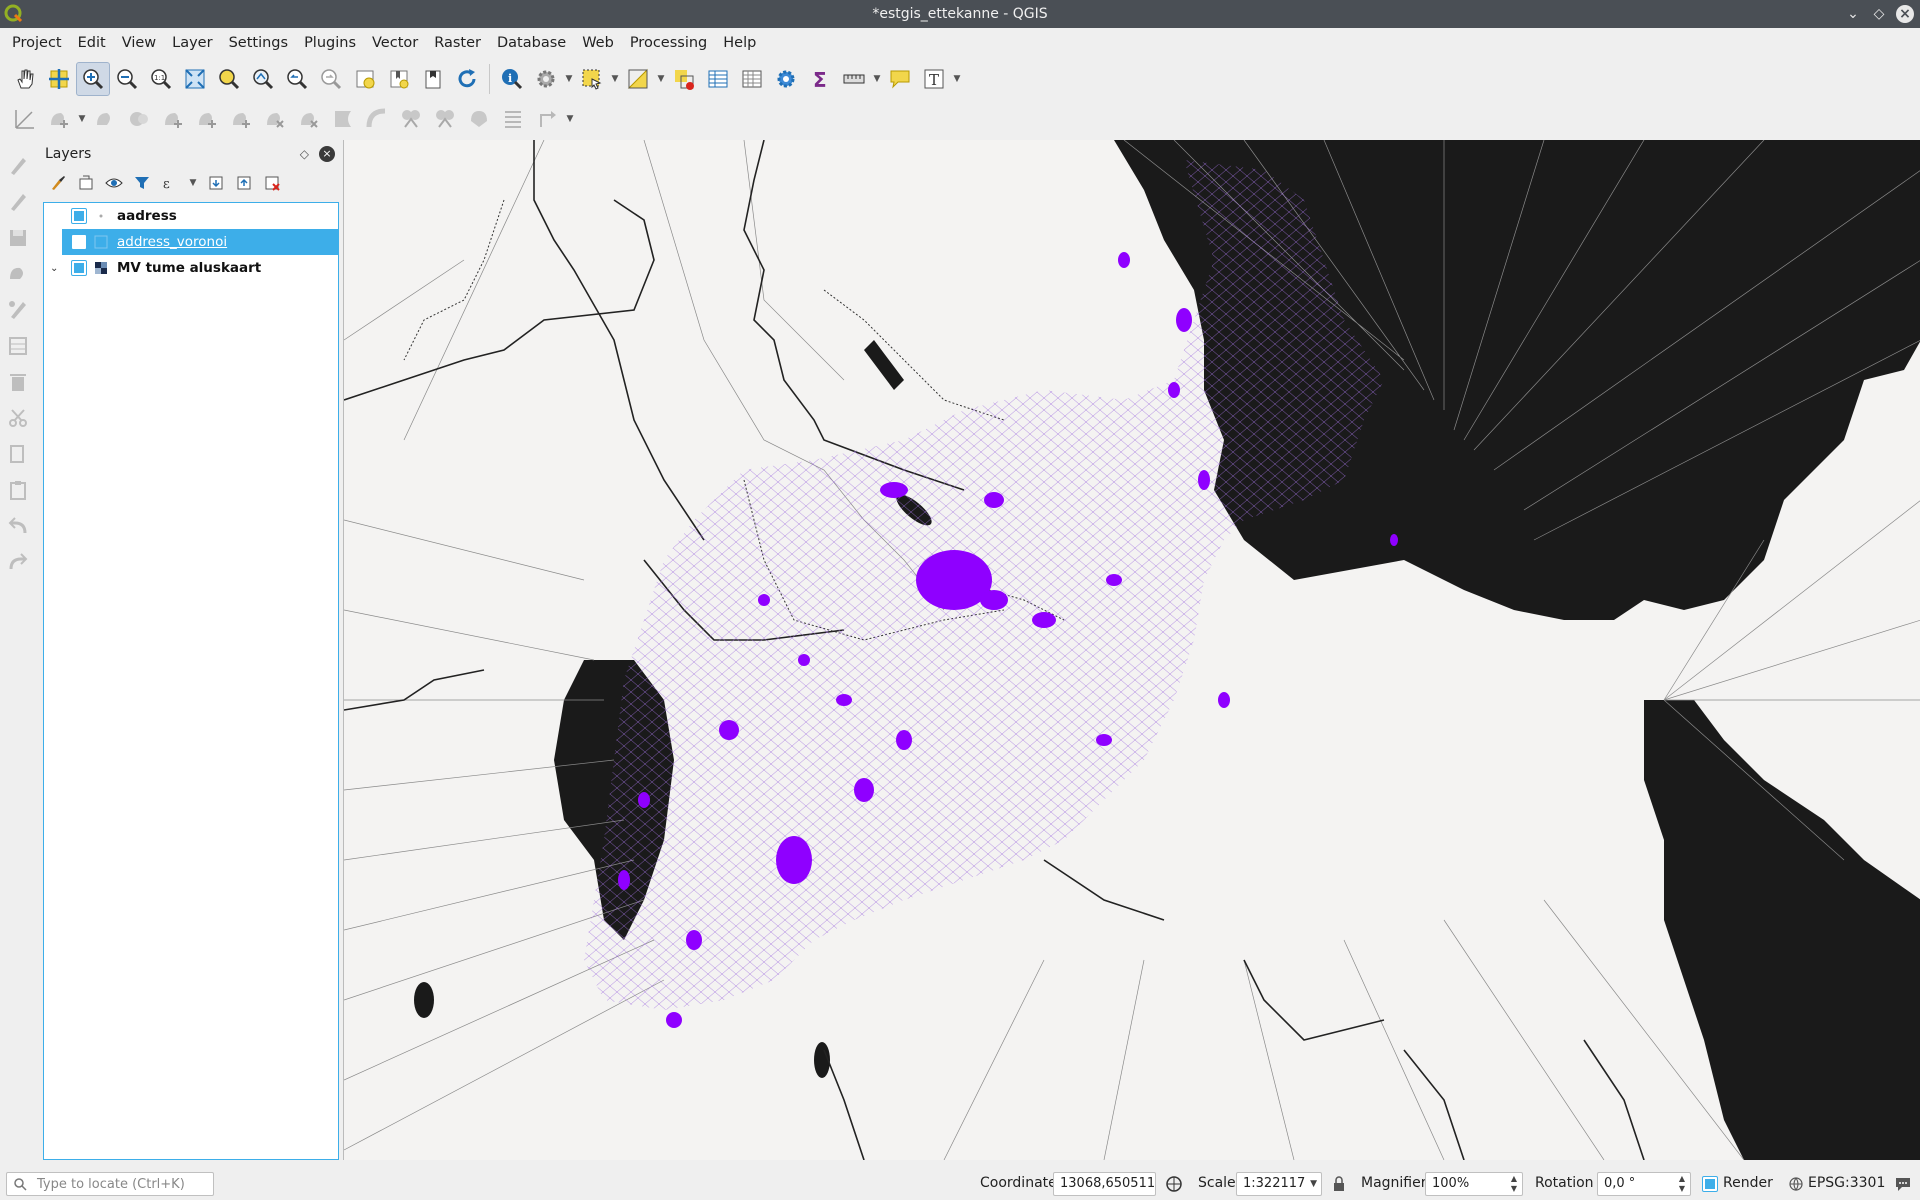 This screenshot has width=1920, height=1200. Describe the element at coordinates (854, 79) in the screenshot. I see `measure-button` at that location.